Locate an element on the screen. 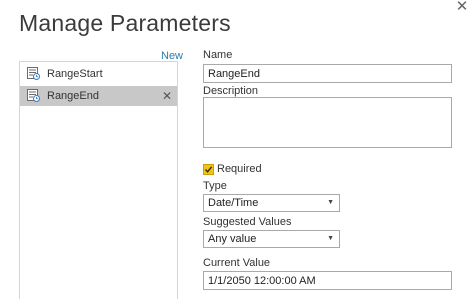 The image size is (474, 299). type-select: Date/Time ▼ is located at coordinates (271, 203).